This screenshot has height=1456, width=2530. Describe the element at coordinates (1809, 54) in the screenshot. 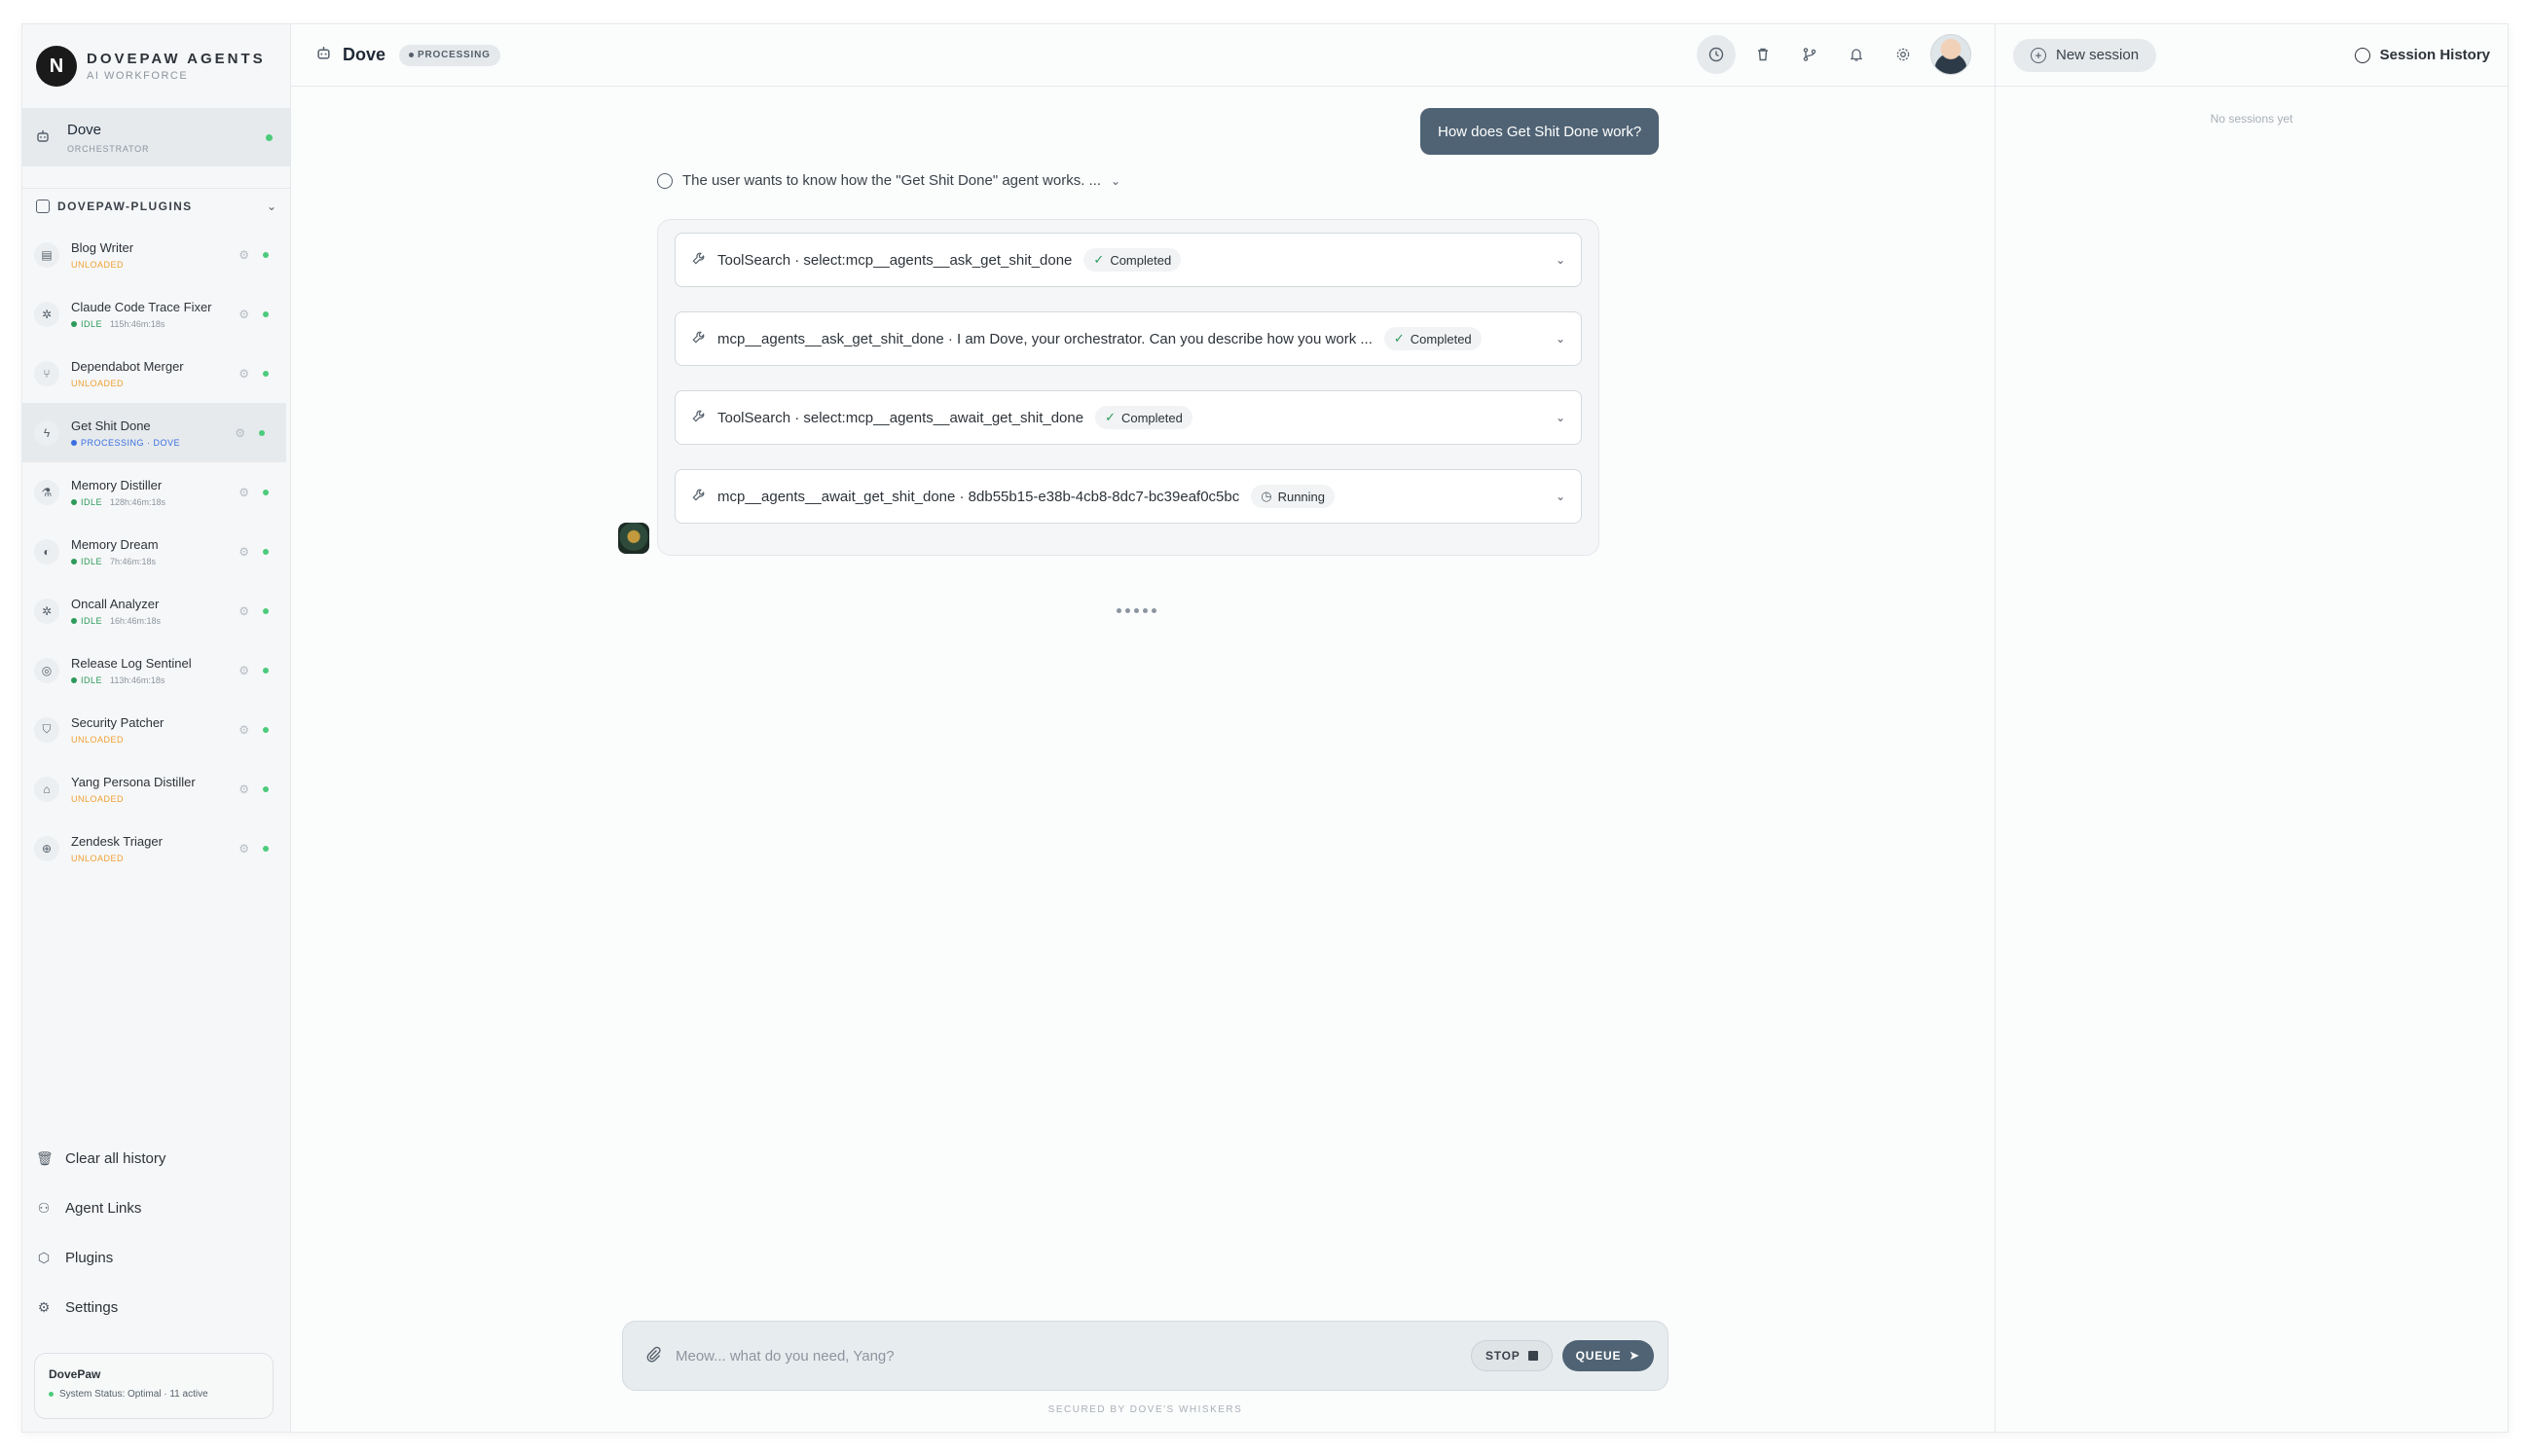

I see `git-branch-icon` at that location.